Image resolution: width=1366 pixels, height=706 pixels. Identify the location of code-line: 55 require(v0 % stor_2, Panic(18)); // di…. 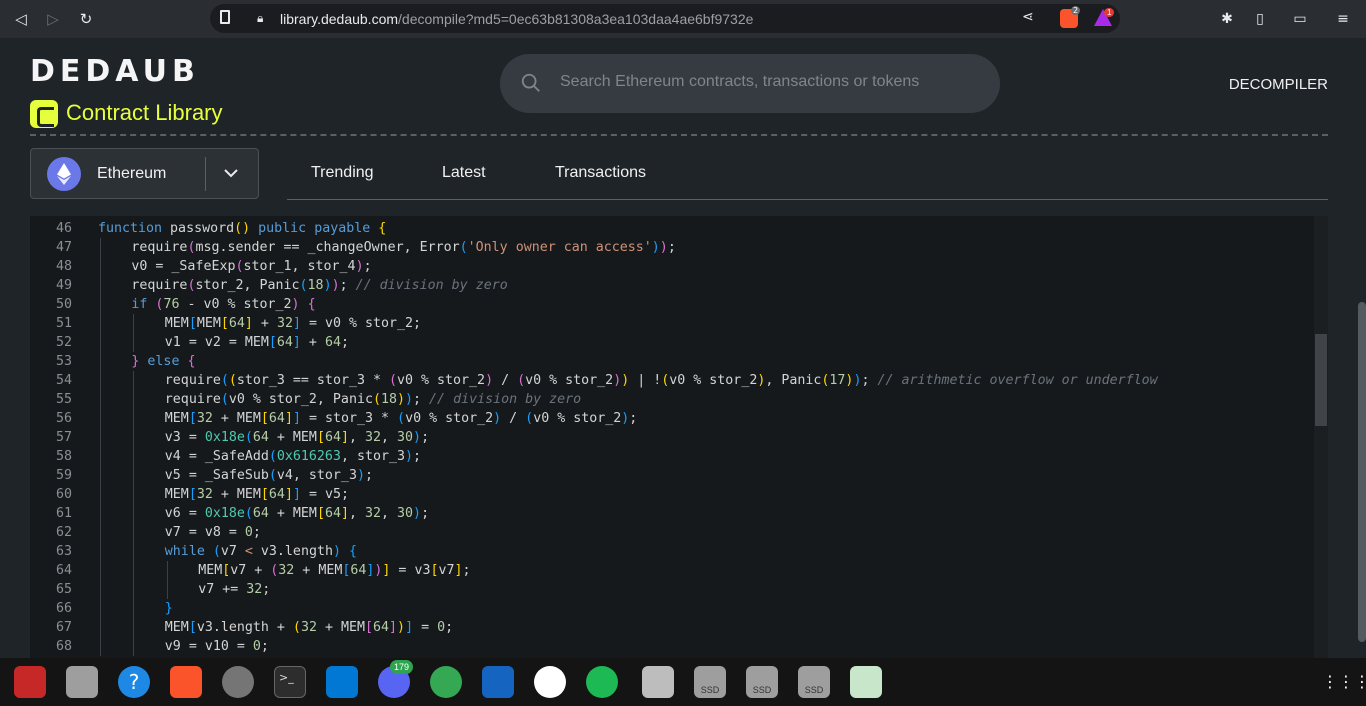
(672, 399).